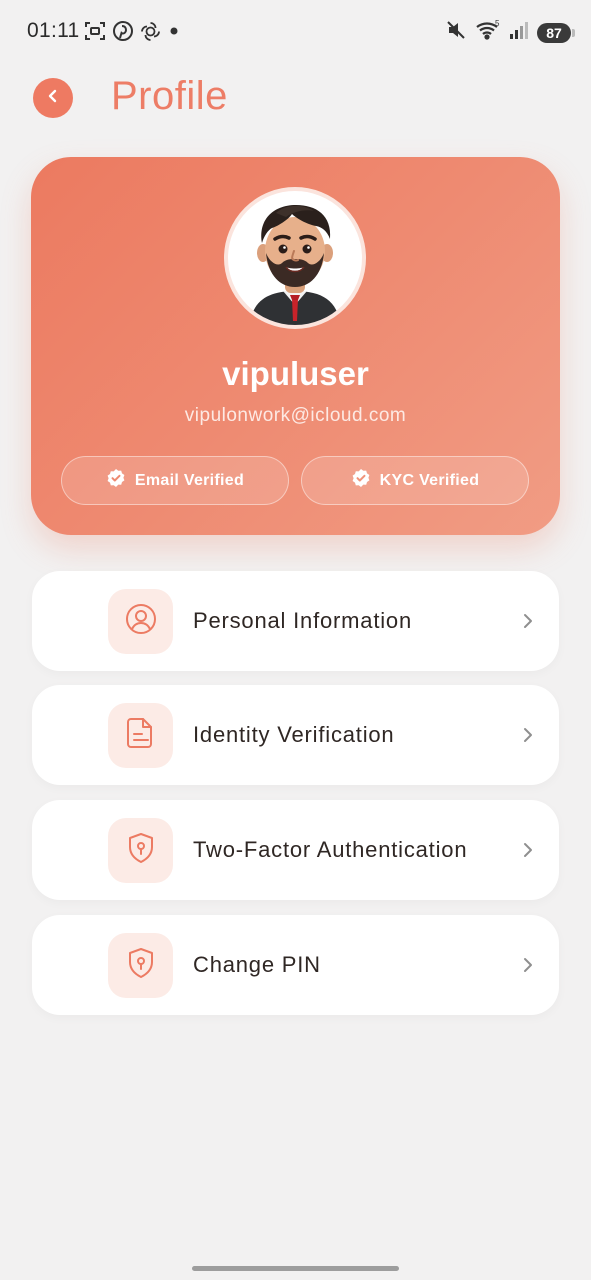  I want to click on menu-item-identity-verification: Identity Verification, so click(295, 735).